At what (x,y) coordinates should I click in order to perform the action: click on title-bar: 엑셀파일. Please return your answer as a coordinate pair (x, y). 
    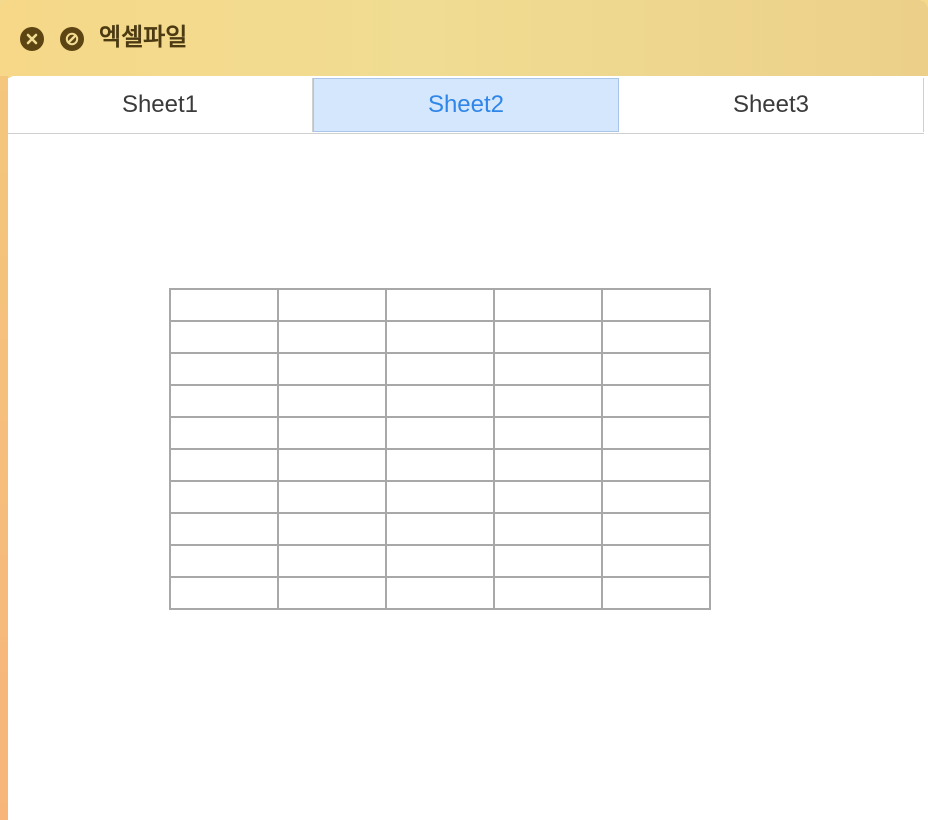
    Looking at the image, I should click on (464, 38).